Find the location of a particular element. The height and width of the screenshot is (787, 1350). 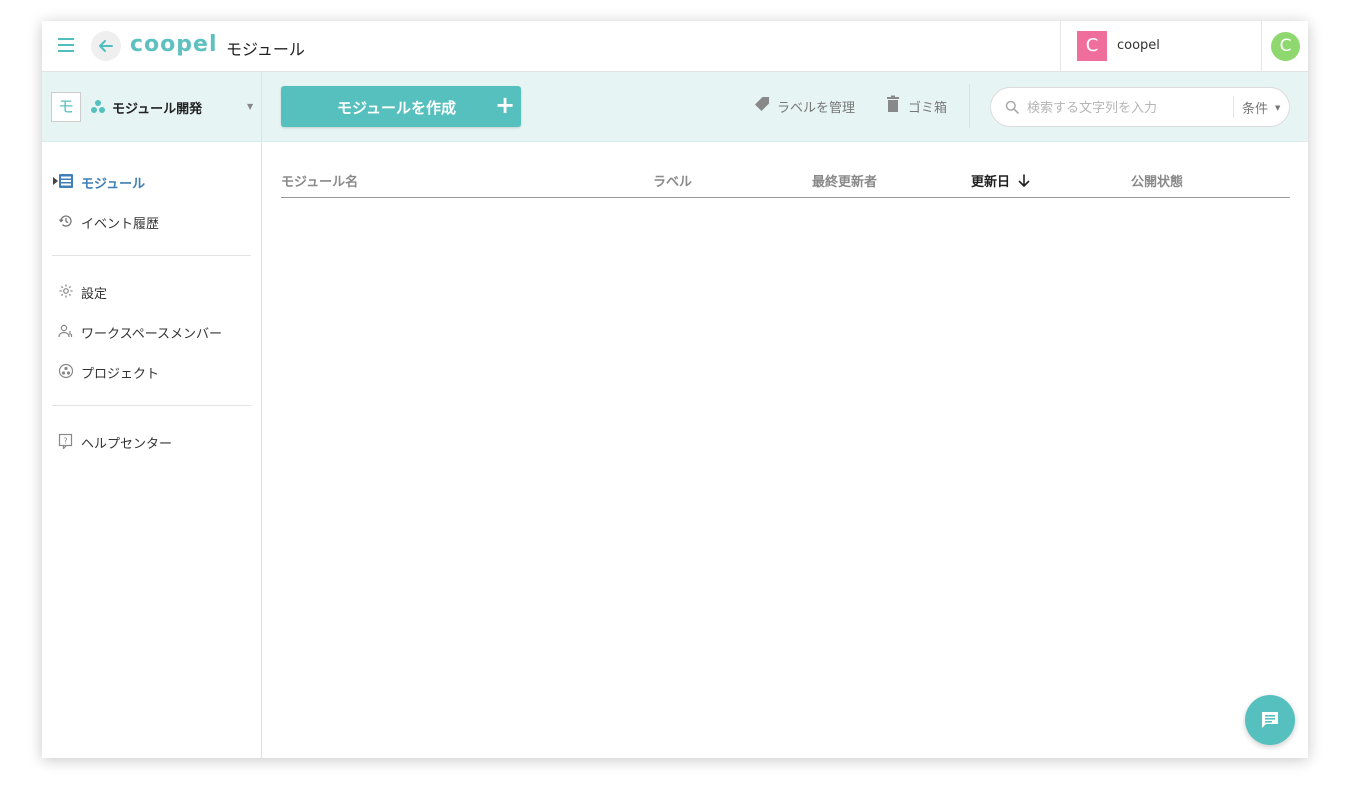

column-header-label-text: 更新日 is located at coordinates (991, 182).